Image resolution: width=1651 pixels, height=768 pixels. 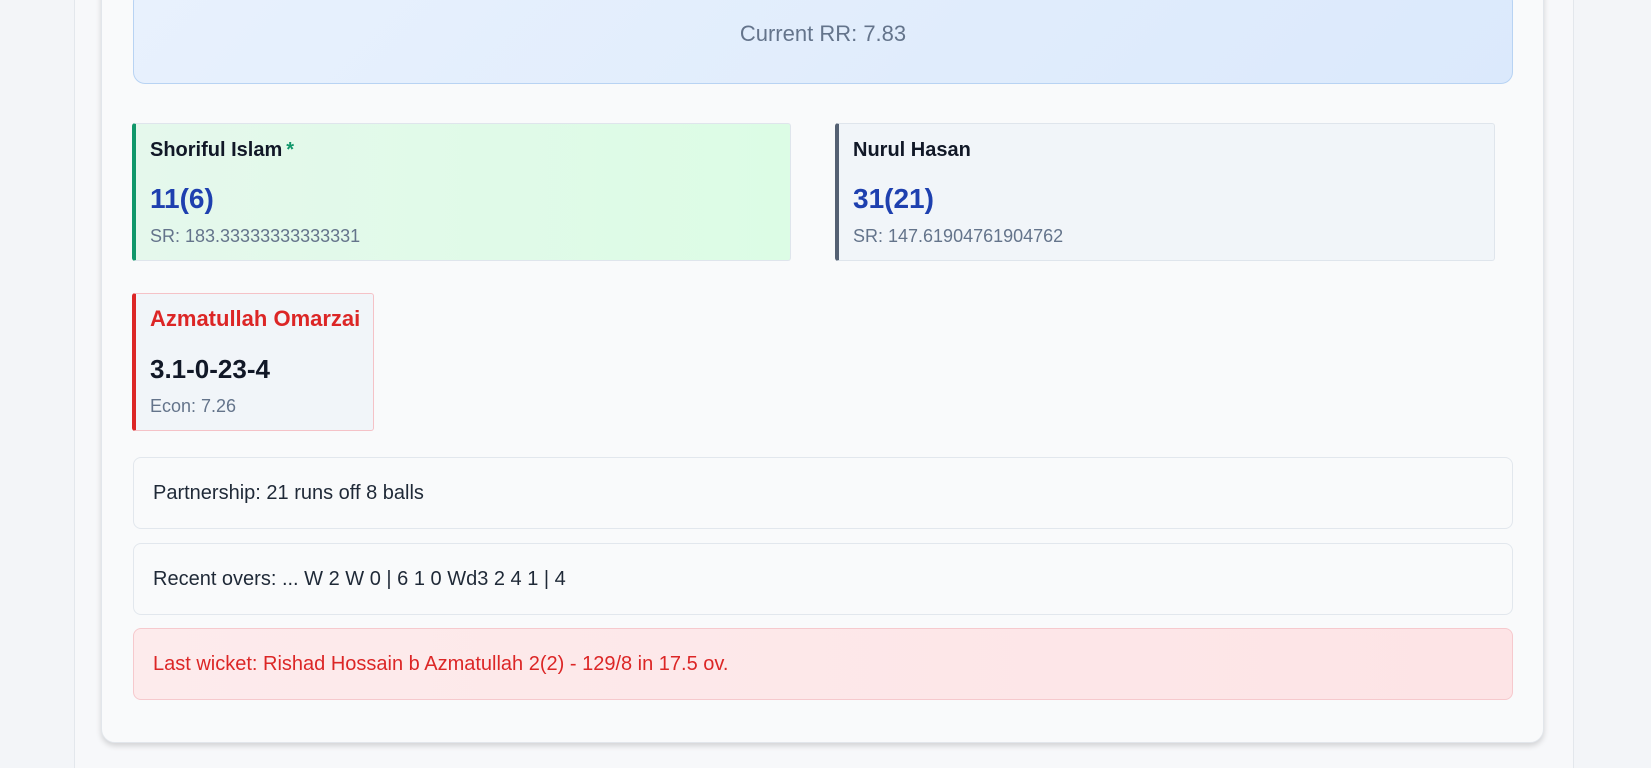 I want to click on partnership-text: Partnership: 21 runs off 8 balls, so click(x=288, y=492).